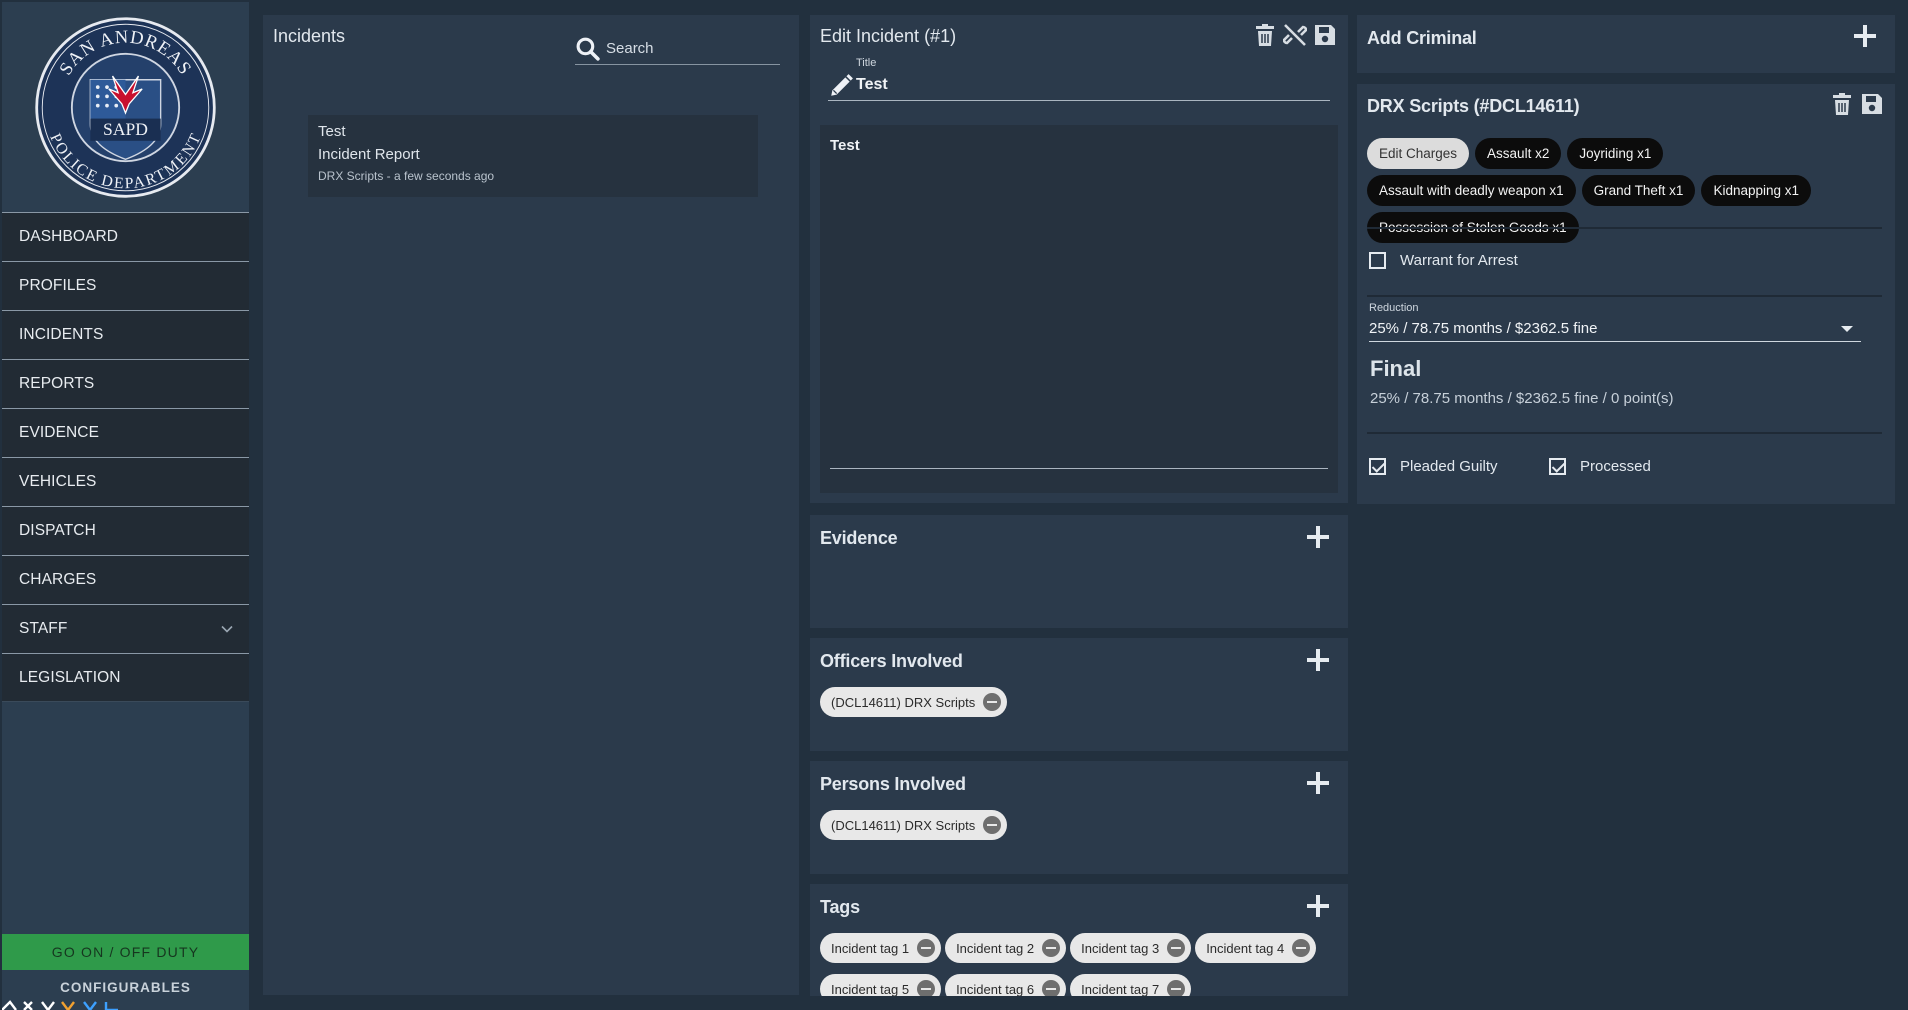 The height and width of the screenshot is (1010, 1908). Describe the element at coordinates (1396, 368) in the screenshot. I see `final-heading: Final` at that location.